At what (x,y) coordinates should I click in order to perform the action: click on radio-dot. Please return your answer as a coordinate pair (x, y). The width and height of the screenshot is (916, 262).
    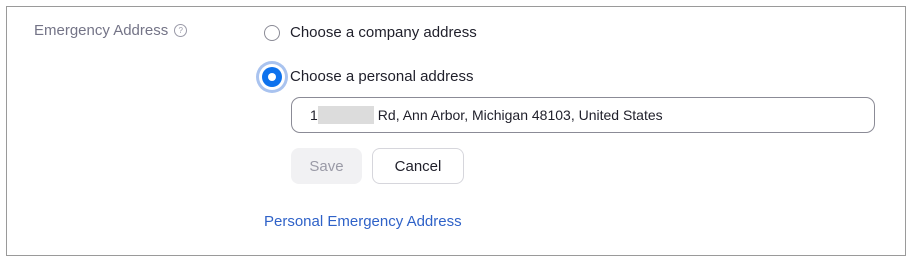
    Looking at the image, I should click on (272, 77).